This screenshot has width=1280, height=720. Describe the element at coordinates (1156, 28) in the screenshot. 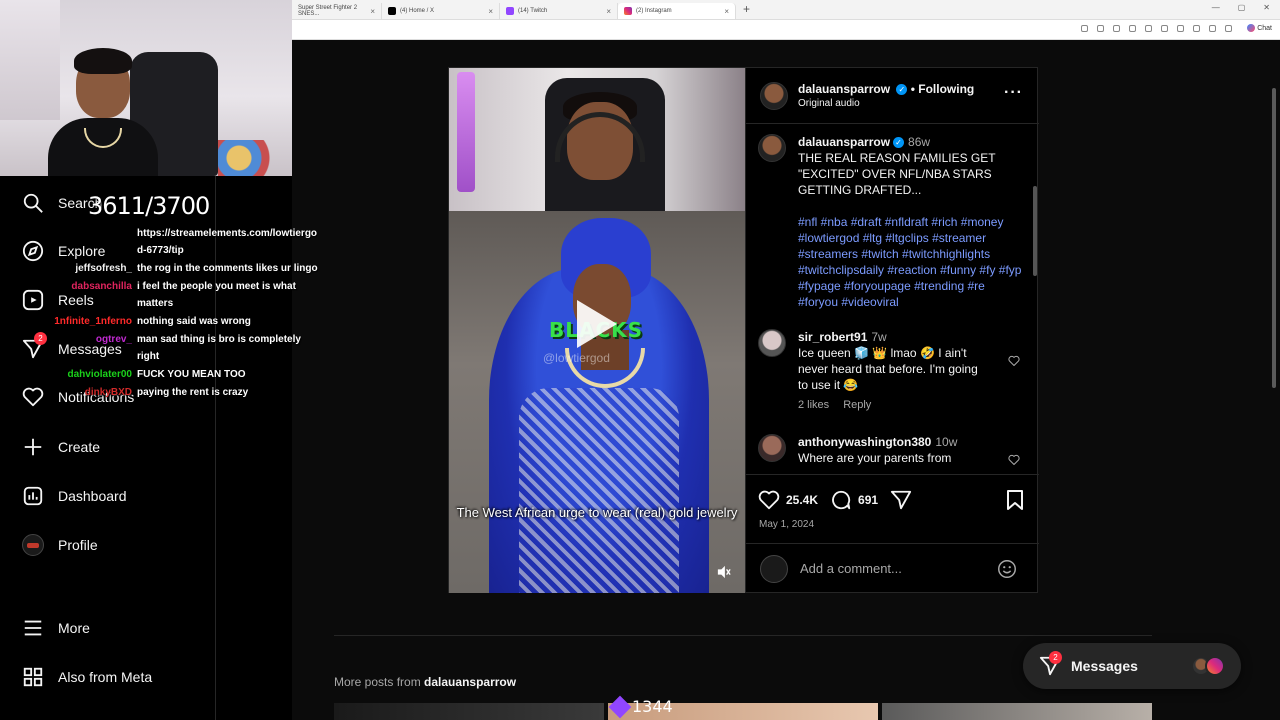

I see `toolbar-icons` at that location.